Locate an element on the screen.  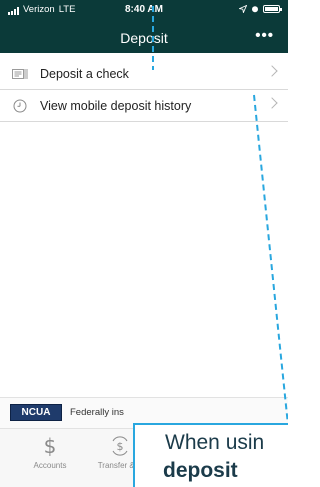
tutorial-callout: When usin deposit is located at coordinates (210, 455).